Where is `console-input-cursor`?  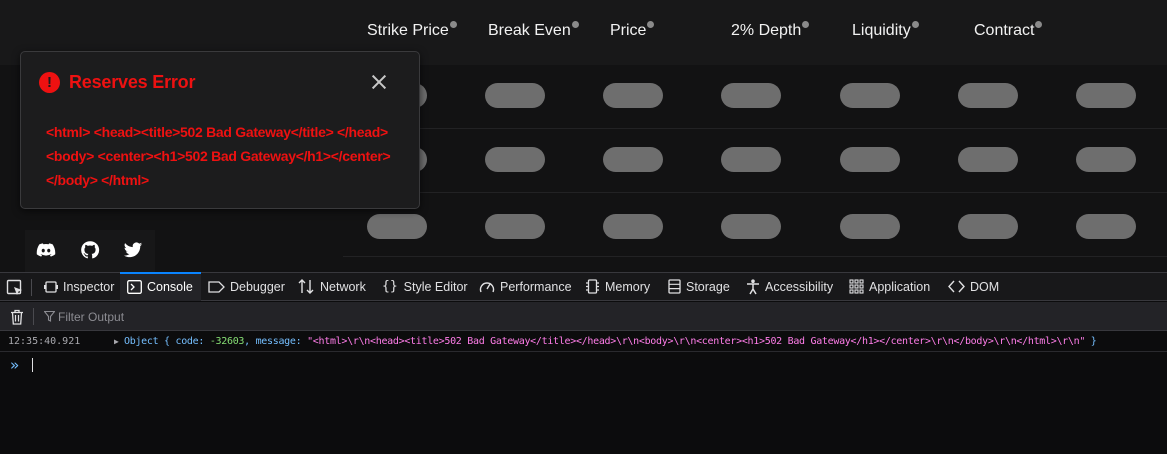 console-input-cursor is located at coordinates (32, 365).